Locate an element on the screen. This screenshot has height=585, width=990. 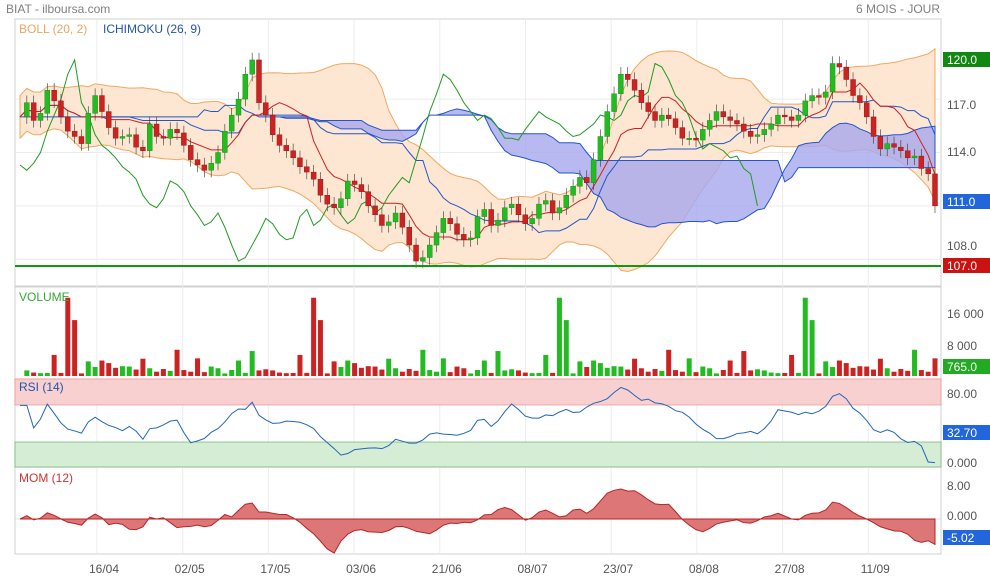
chart-title: BIAT - ilboursa.com is located at coordinates (58, 9).